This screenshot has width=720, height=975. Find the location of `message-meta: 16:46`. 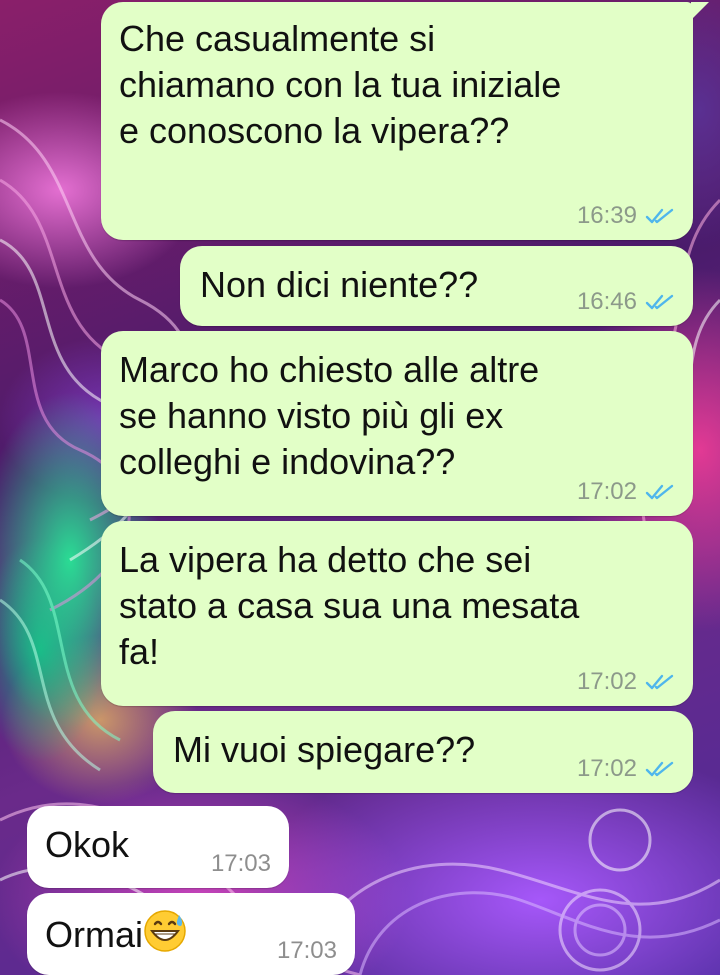

message-meta: 16:46 is located at coordinates (626, 302).